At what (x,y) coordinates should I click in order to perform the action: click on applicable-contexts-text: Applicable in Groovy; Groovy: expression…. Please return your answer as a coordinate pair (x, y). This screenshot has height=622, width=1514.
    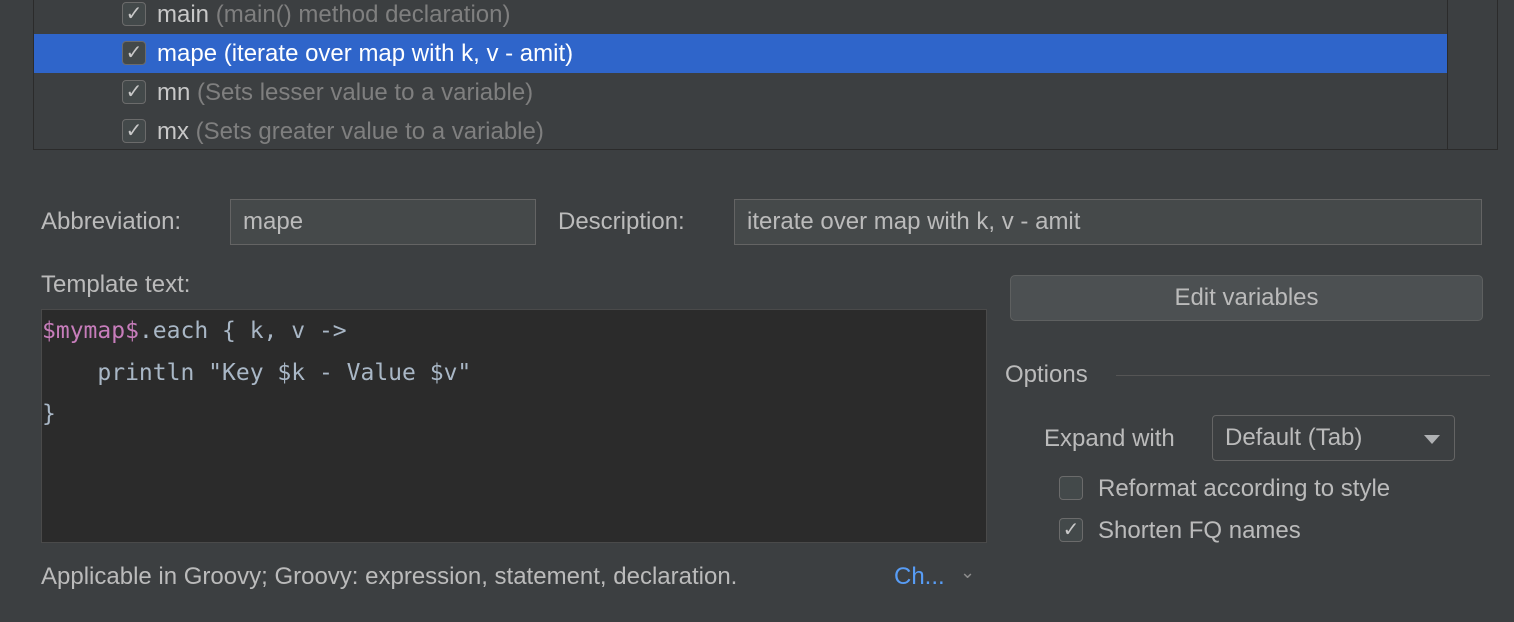
    Looking at the image, I should click on (389, 576).